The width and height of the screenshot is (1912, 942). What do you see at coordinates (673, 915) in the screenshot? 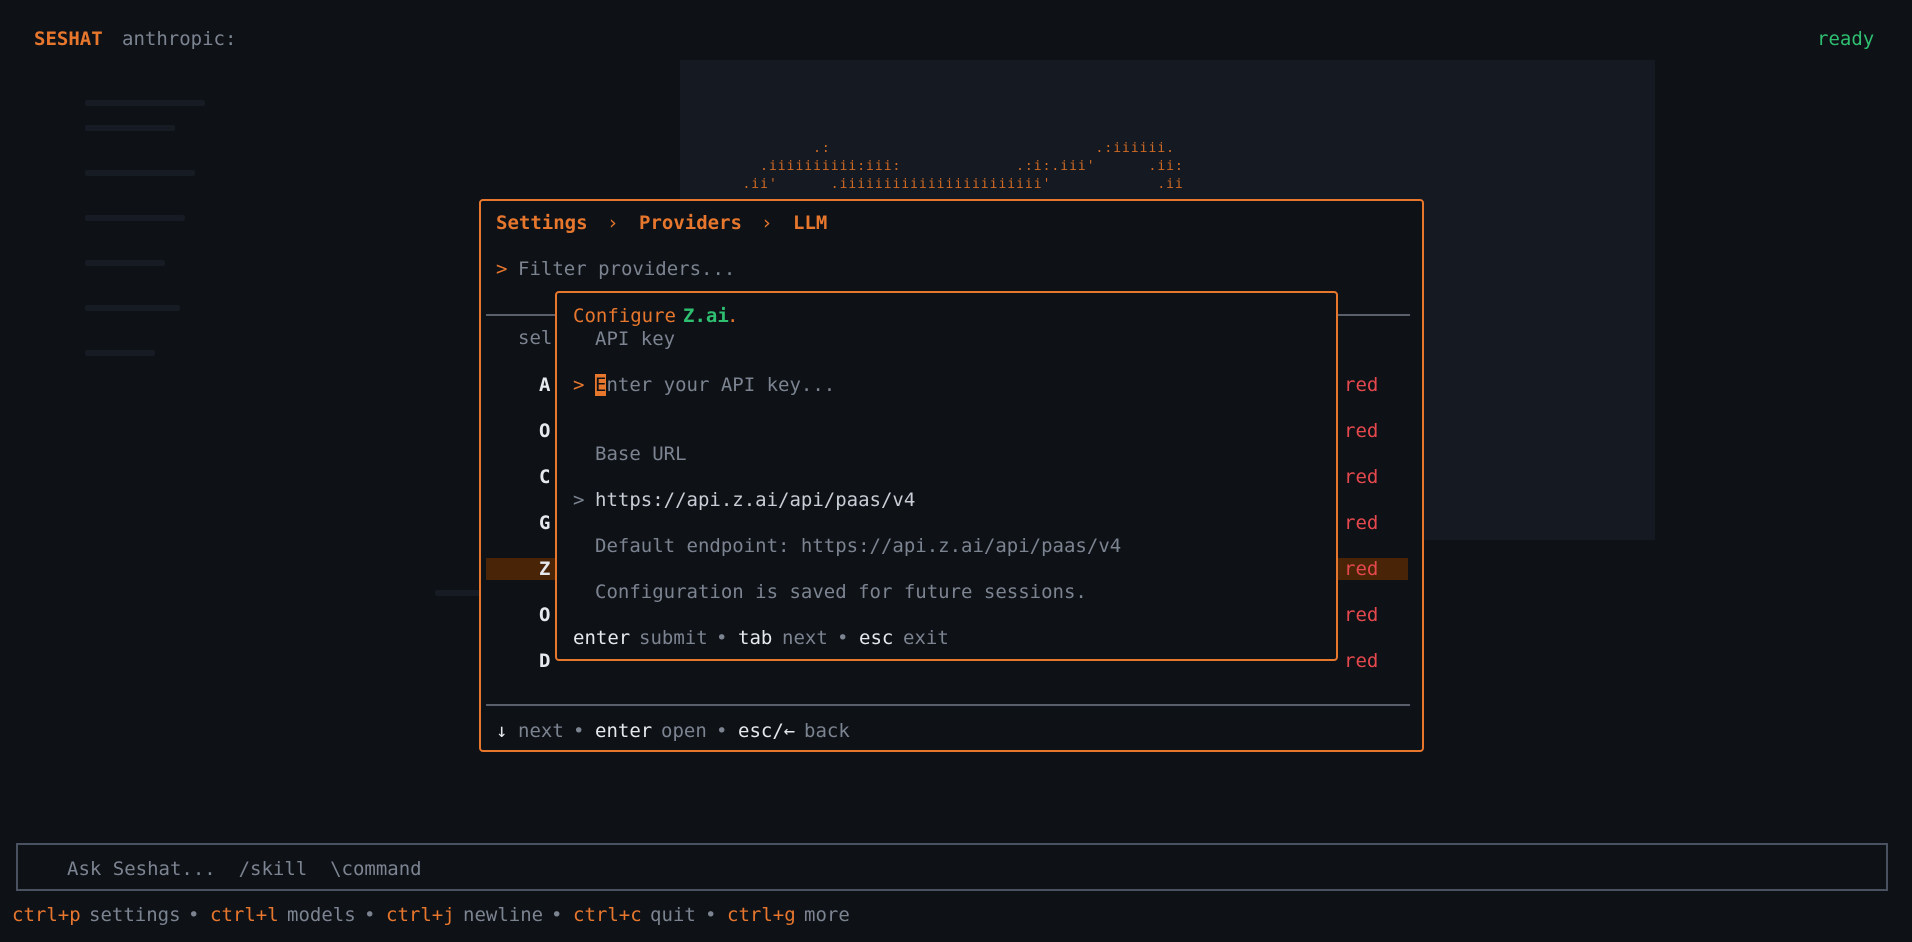
I see `shortcut-action: quit` at bounding box center [673, 915].